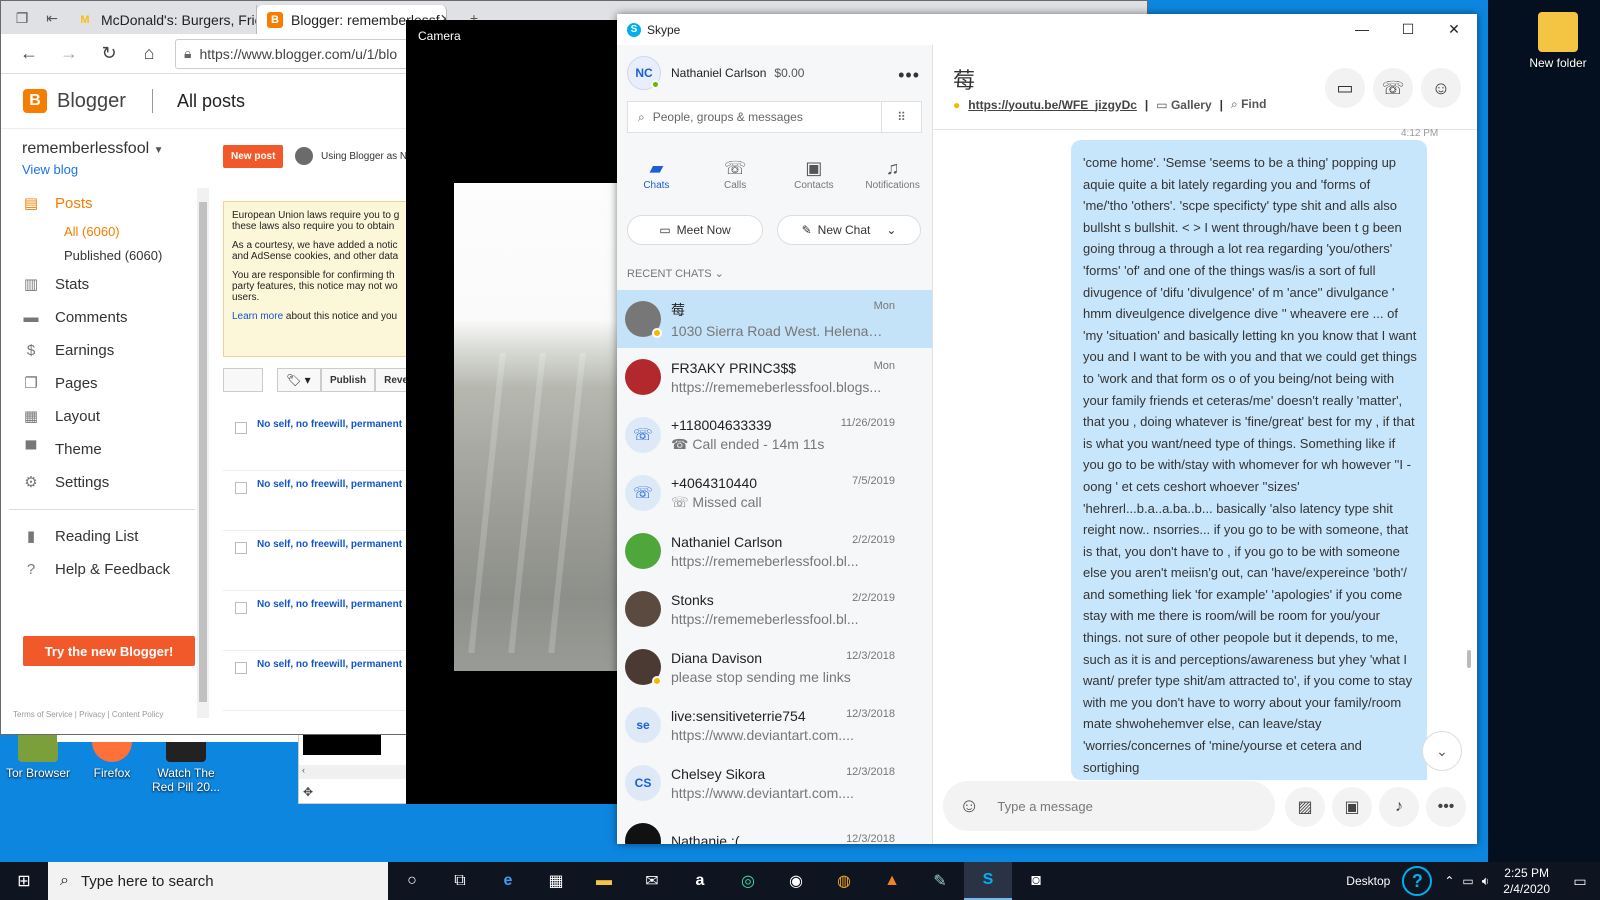 This screenshot has height=900, width=1600. Describe the element at coordinates (1442, 751) in the screenshot. I see `scroll-to-bottom-button: ⌄` at that location.